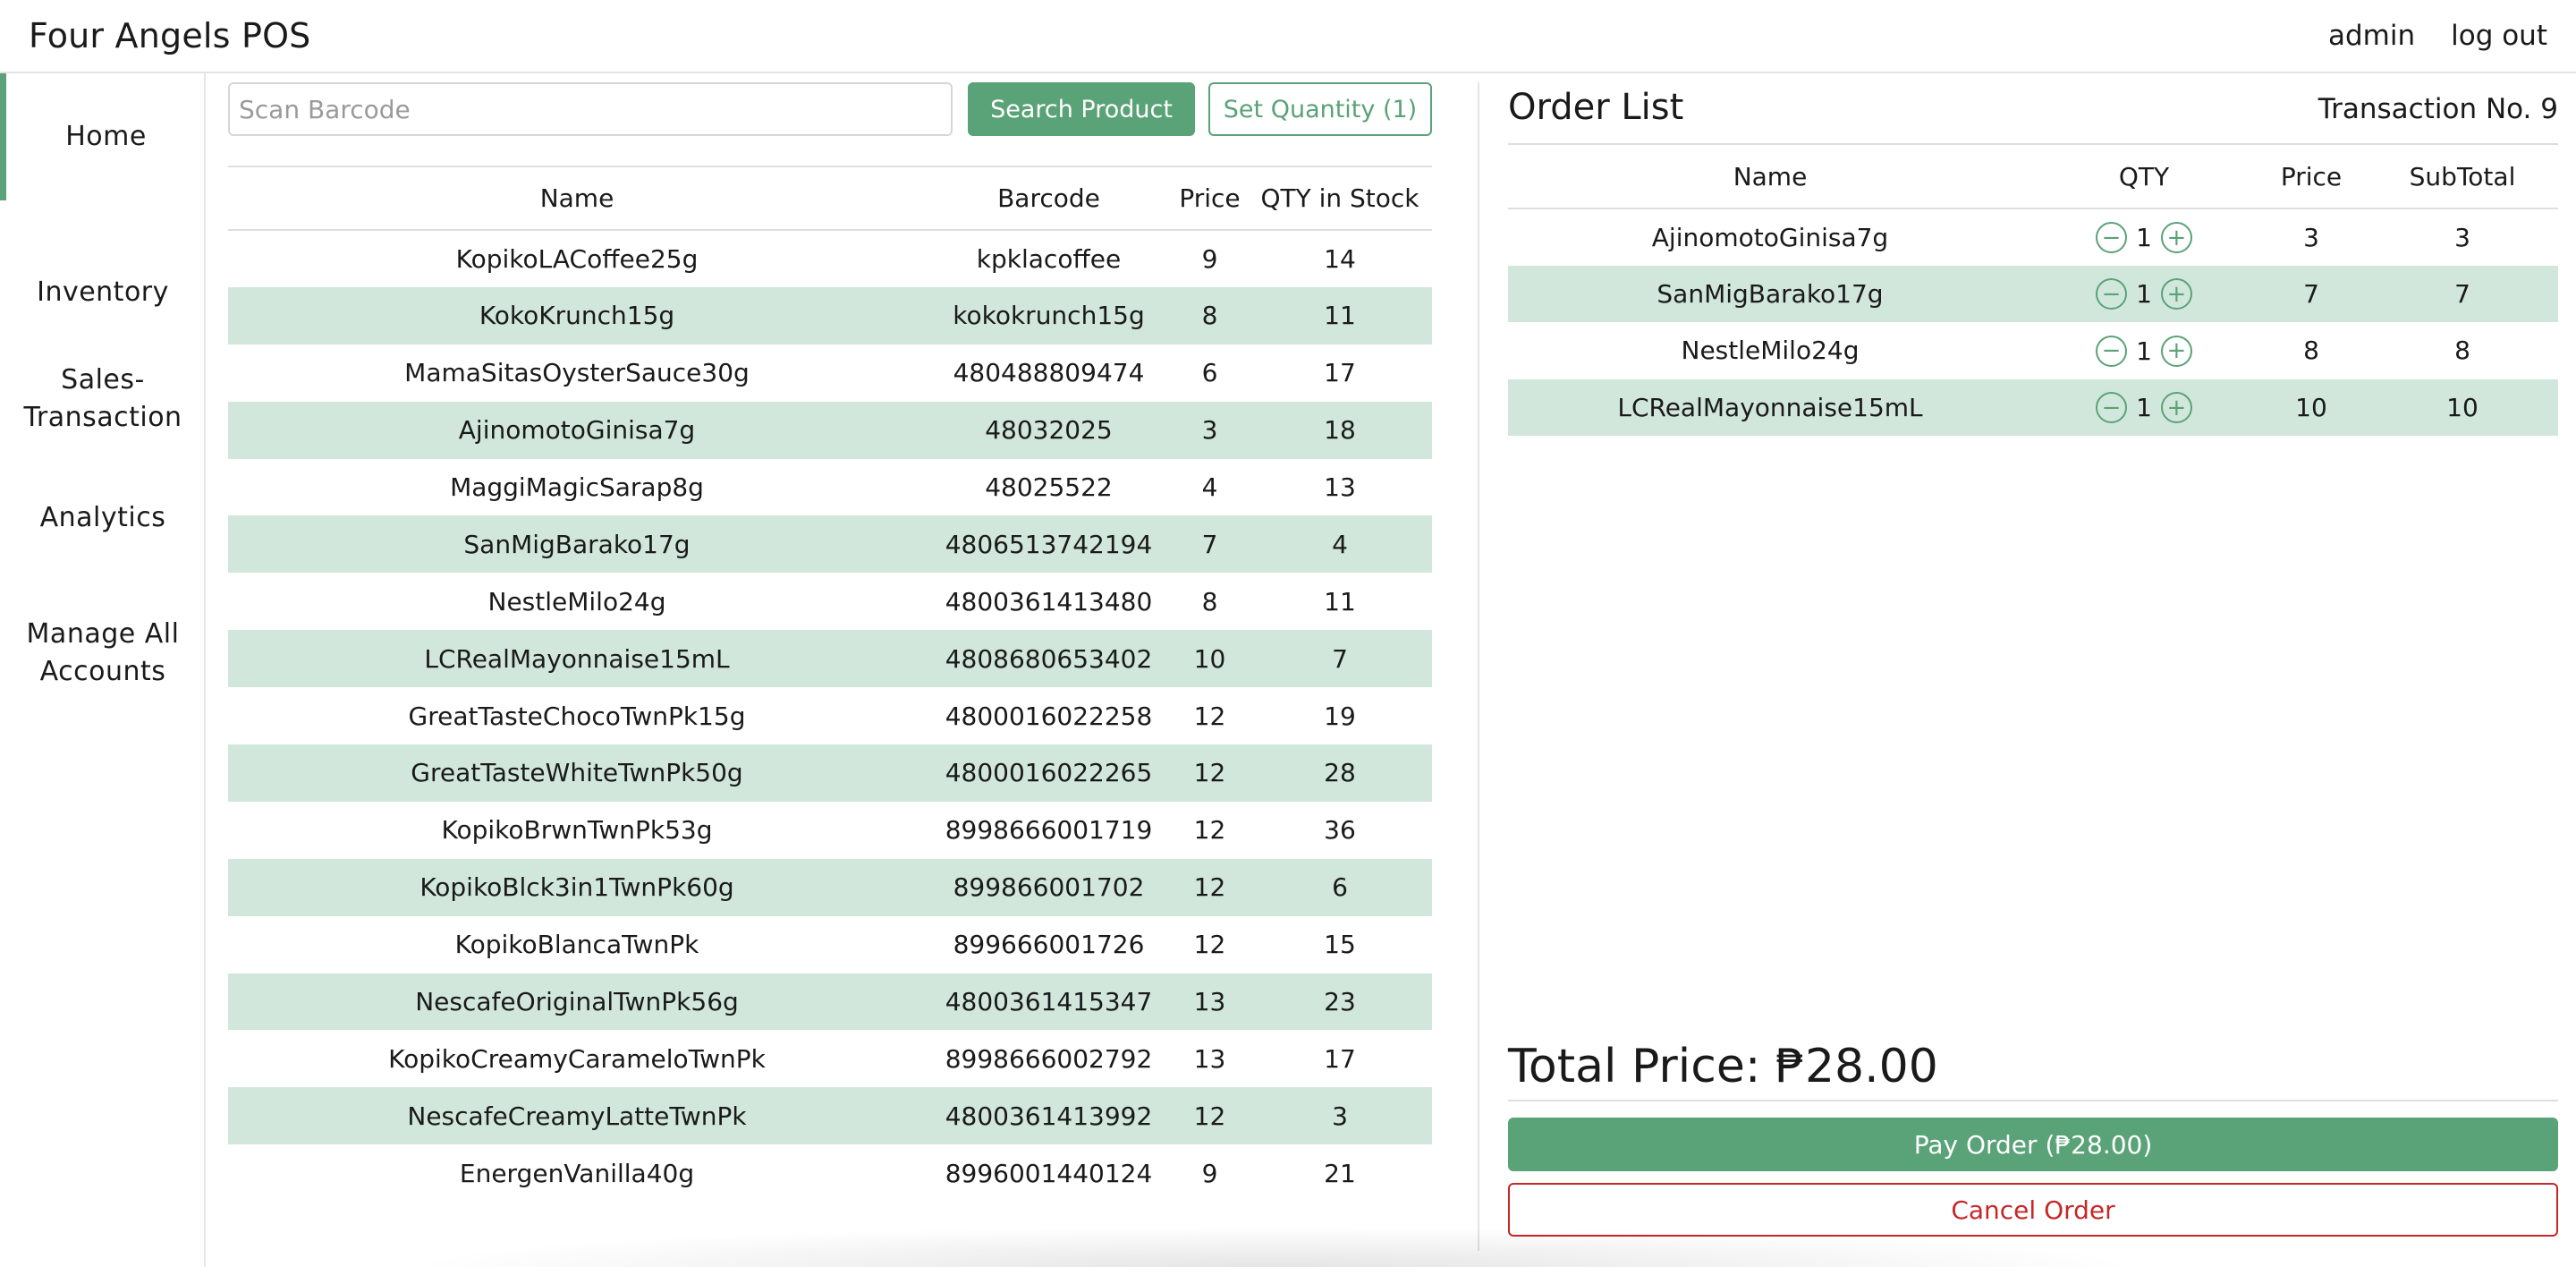 The image size is (2576, 1267). What do you see at coordinates (2311, 237) in the screenshot?
I see `order-item-price: 3` at bounding box center [2311, 237].